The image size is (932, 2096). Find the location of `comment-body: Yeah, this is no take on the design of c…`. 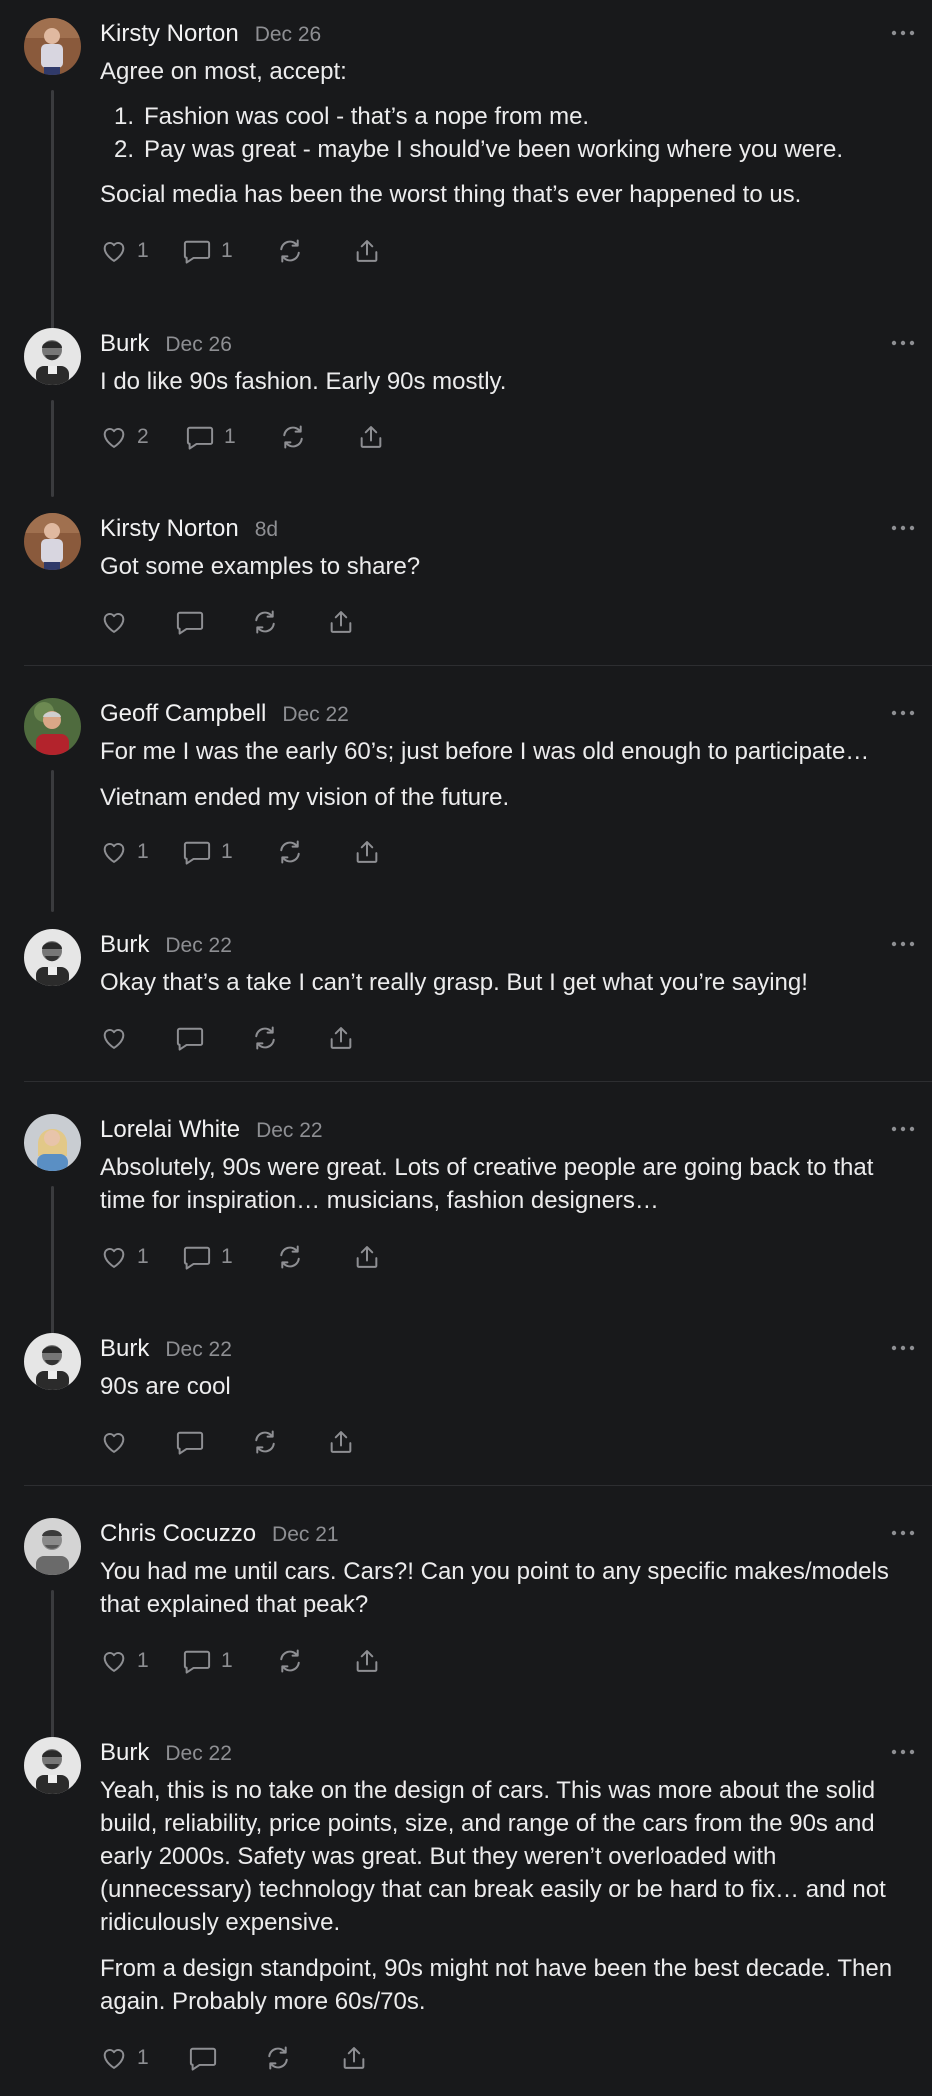

comment-body: Yeah, this is no take on the design of c… is located at coordinates (505, 1896).